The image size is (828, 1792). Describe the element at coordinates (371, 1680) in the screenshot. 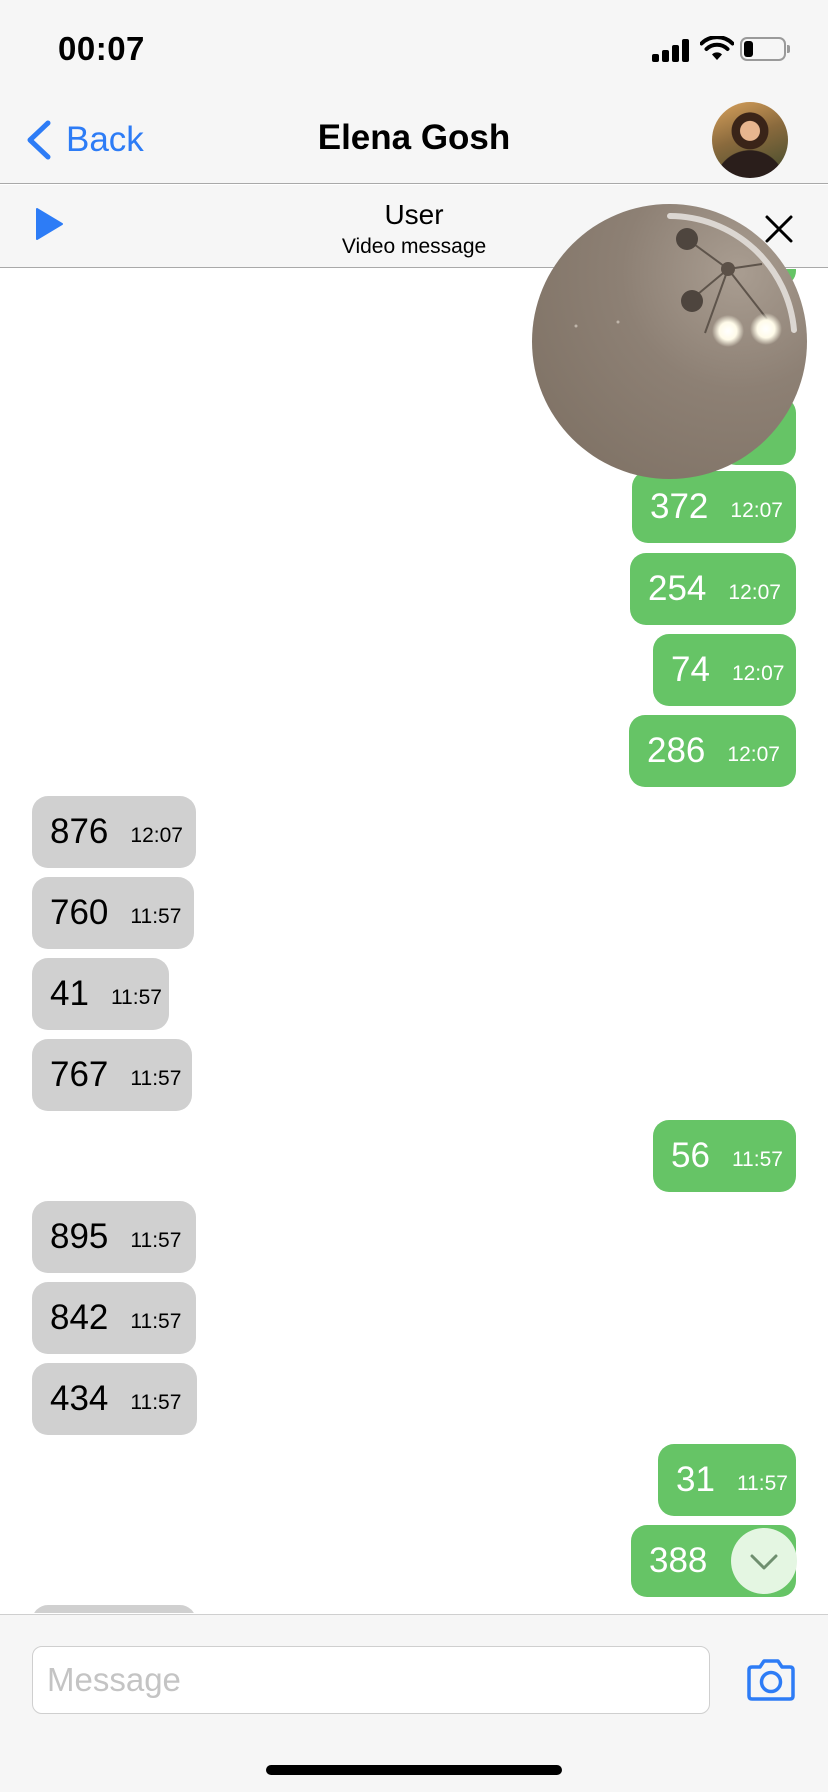

I see `message-input` at that location.